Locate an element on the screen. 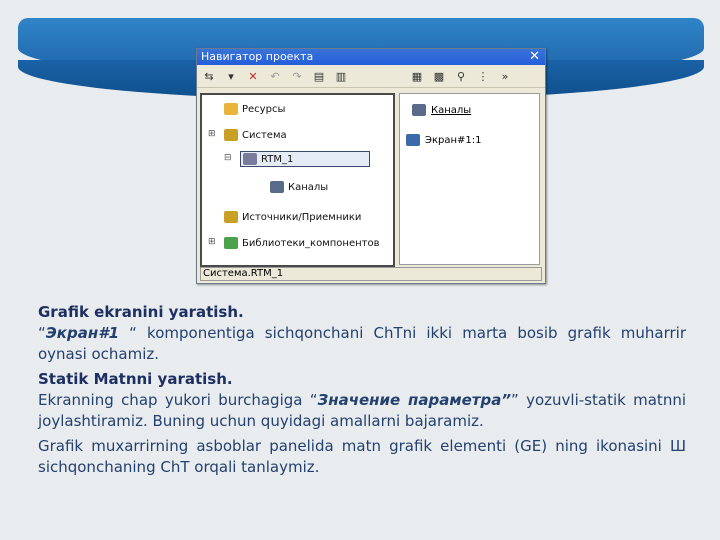  window-titlebar: Навигатор проекта ✕ is located at coordinates (371, 57).